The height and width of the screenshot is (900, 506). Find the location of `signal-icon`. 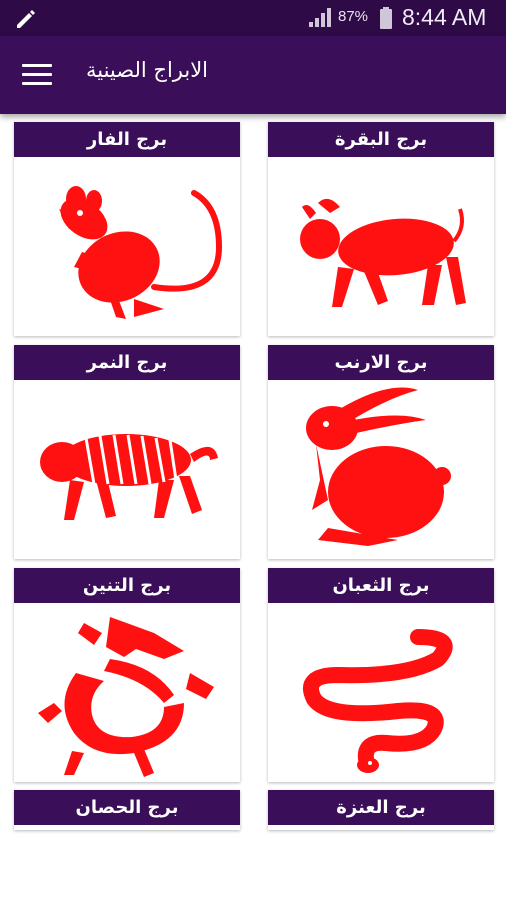

signal-icon is located at coordinates (320, 17).